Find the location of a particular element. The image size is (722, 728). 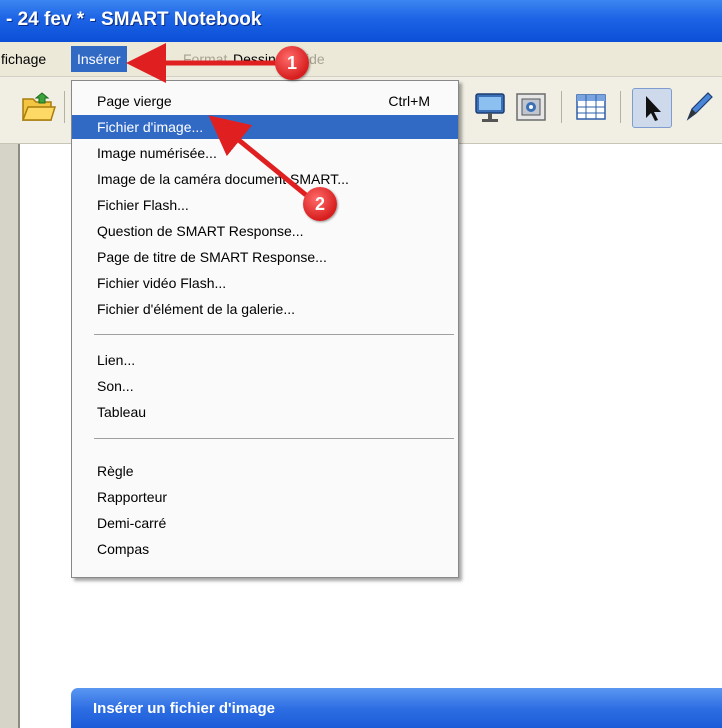

table-icon is located at coordinates (591, 107).